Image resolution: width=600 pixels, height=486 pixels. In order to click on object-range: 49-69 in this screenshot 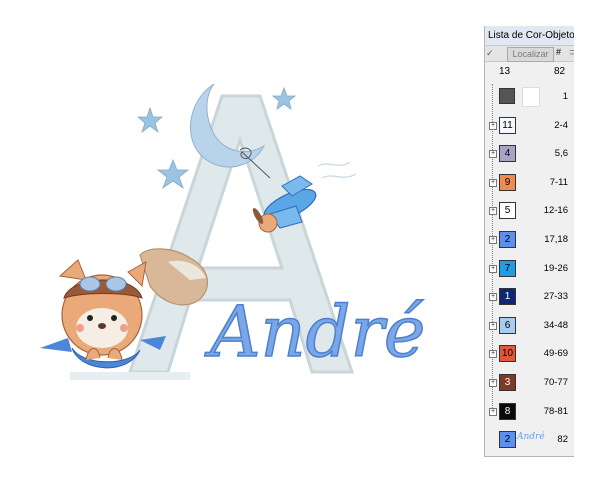, I will do `click(555, 354)`.